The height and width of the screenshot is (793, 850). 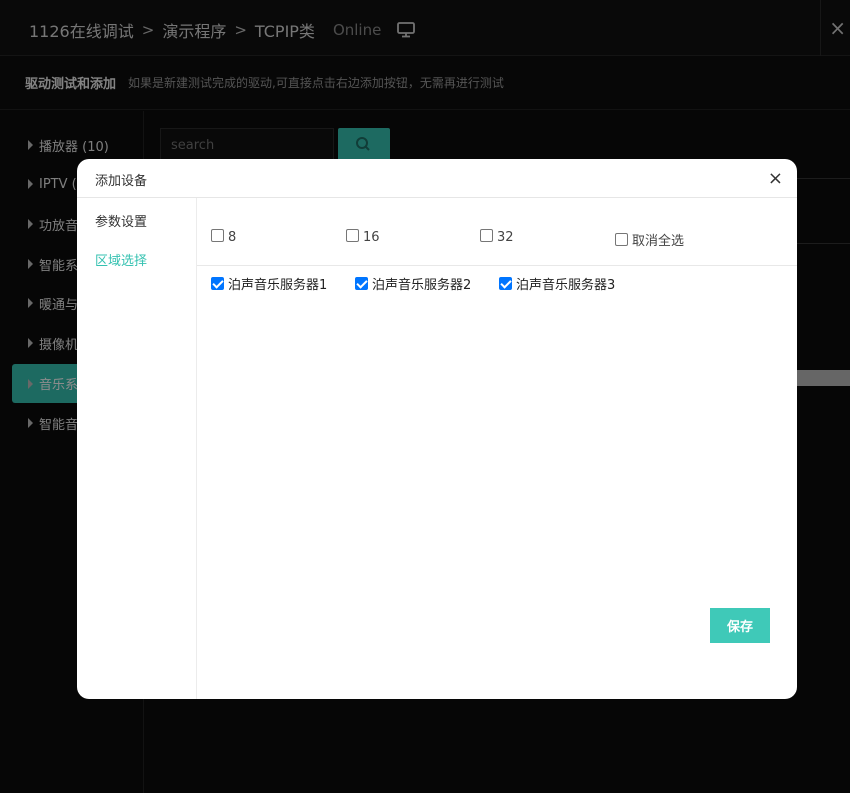 I want to click on tab-zone-selection: 区域选择, so click(x=121, y=259).